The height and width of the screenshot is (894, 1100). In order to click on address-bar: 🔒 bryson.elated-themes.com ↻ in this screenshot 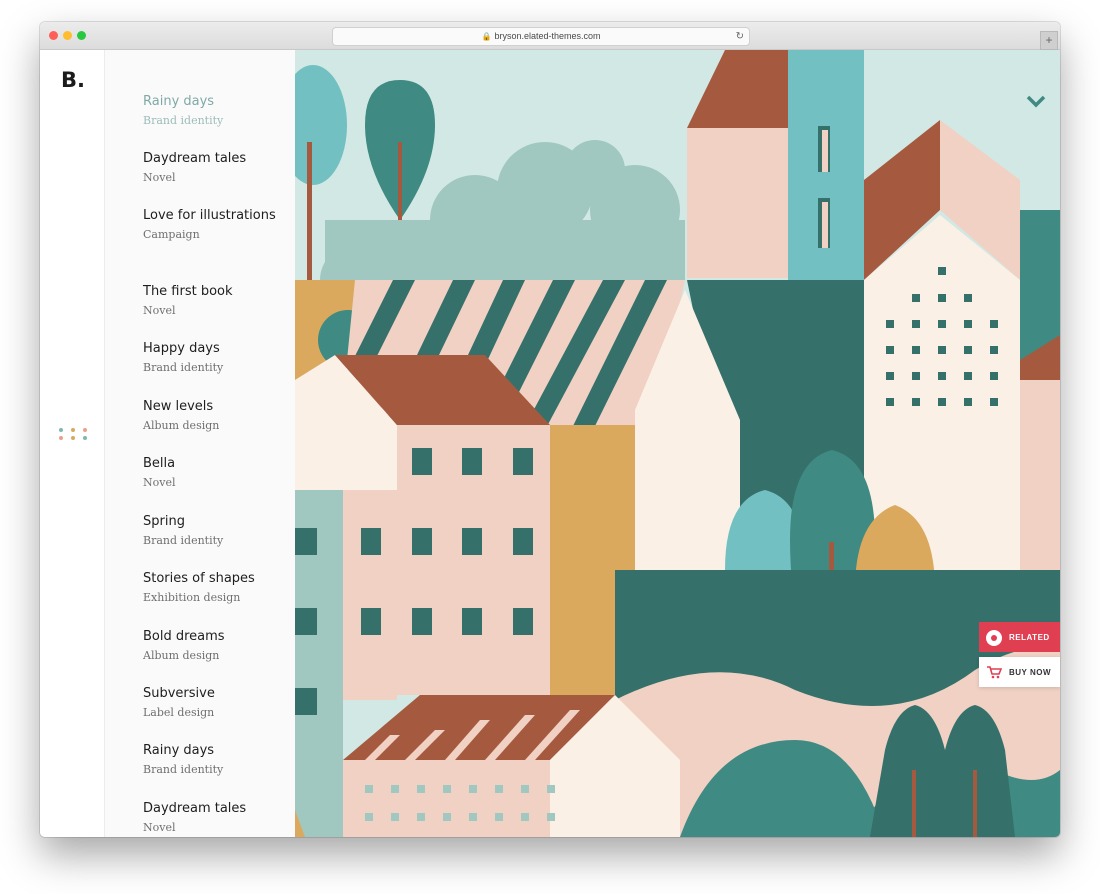, I will do `click(541, 36)`.